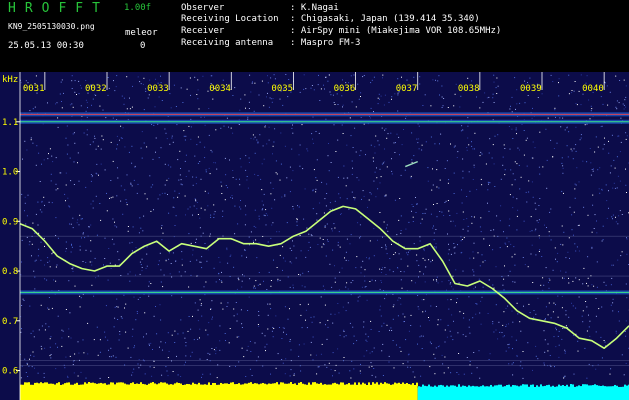  I want to click on version-label: 1.00f, so click(138, 8).